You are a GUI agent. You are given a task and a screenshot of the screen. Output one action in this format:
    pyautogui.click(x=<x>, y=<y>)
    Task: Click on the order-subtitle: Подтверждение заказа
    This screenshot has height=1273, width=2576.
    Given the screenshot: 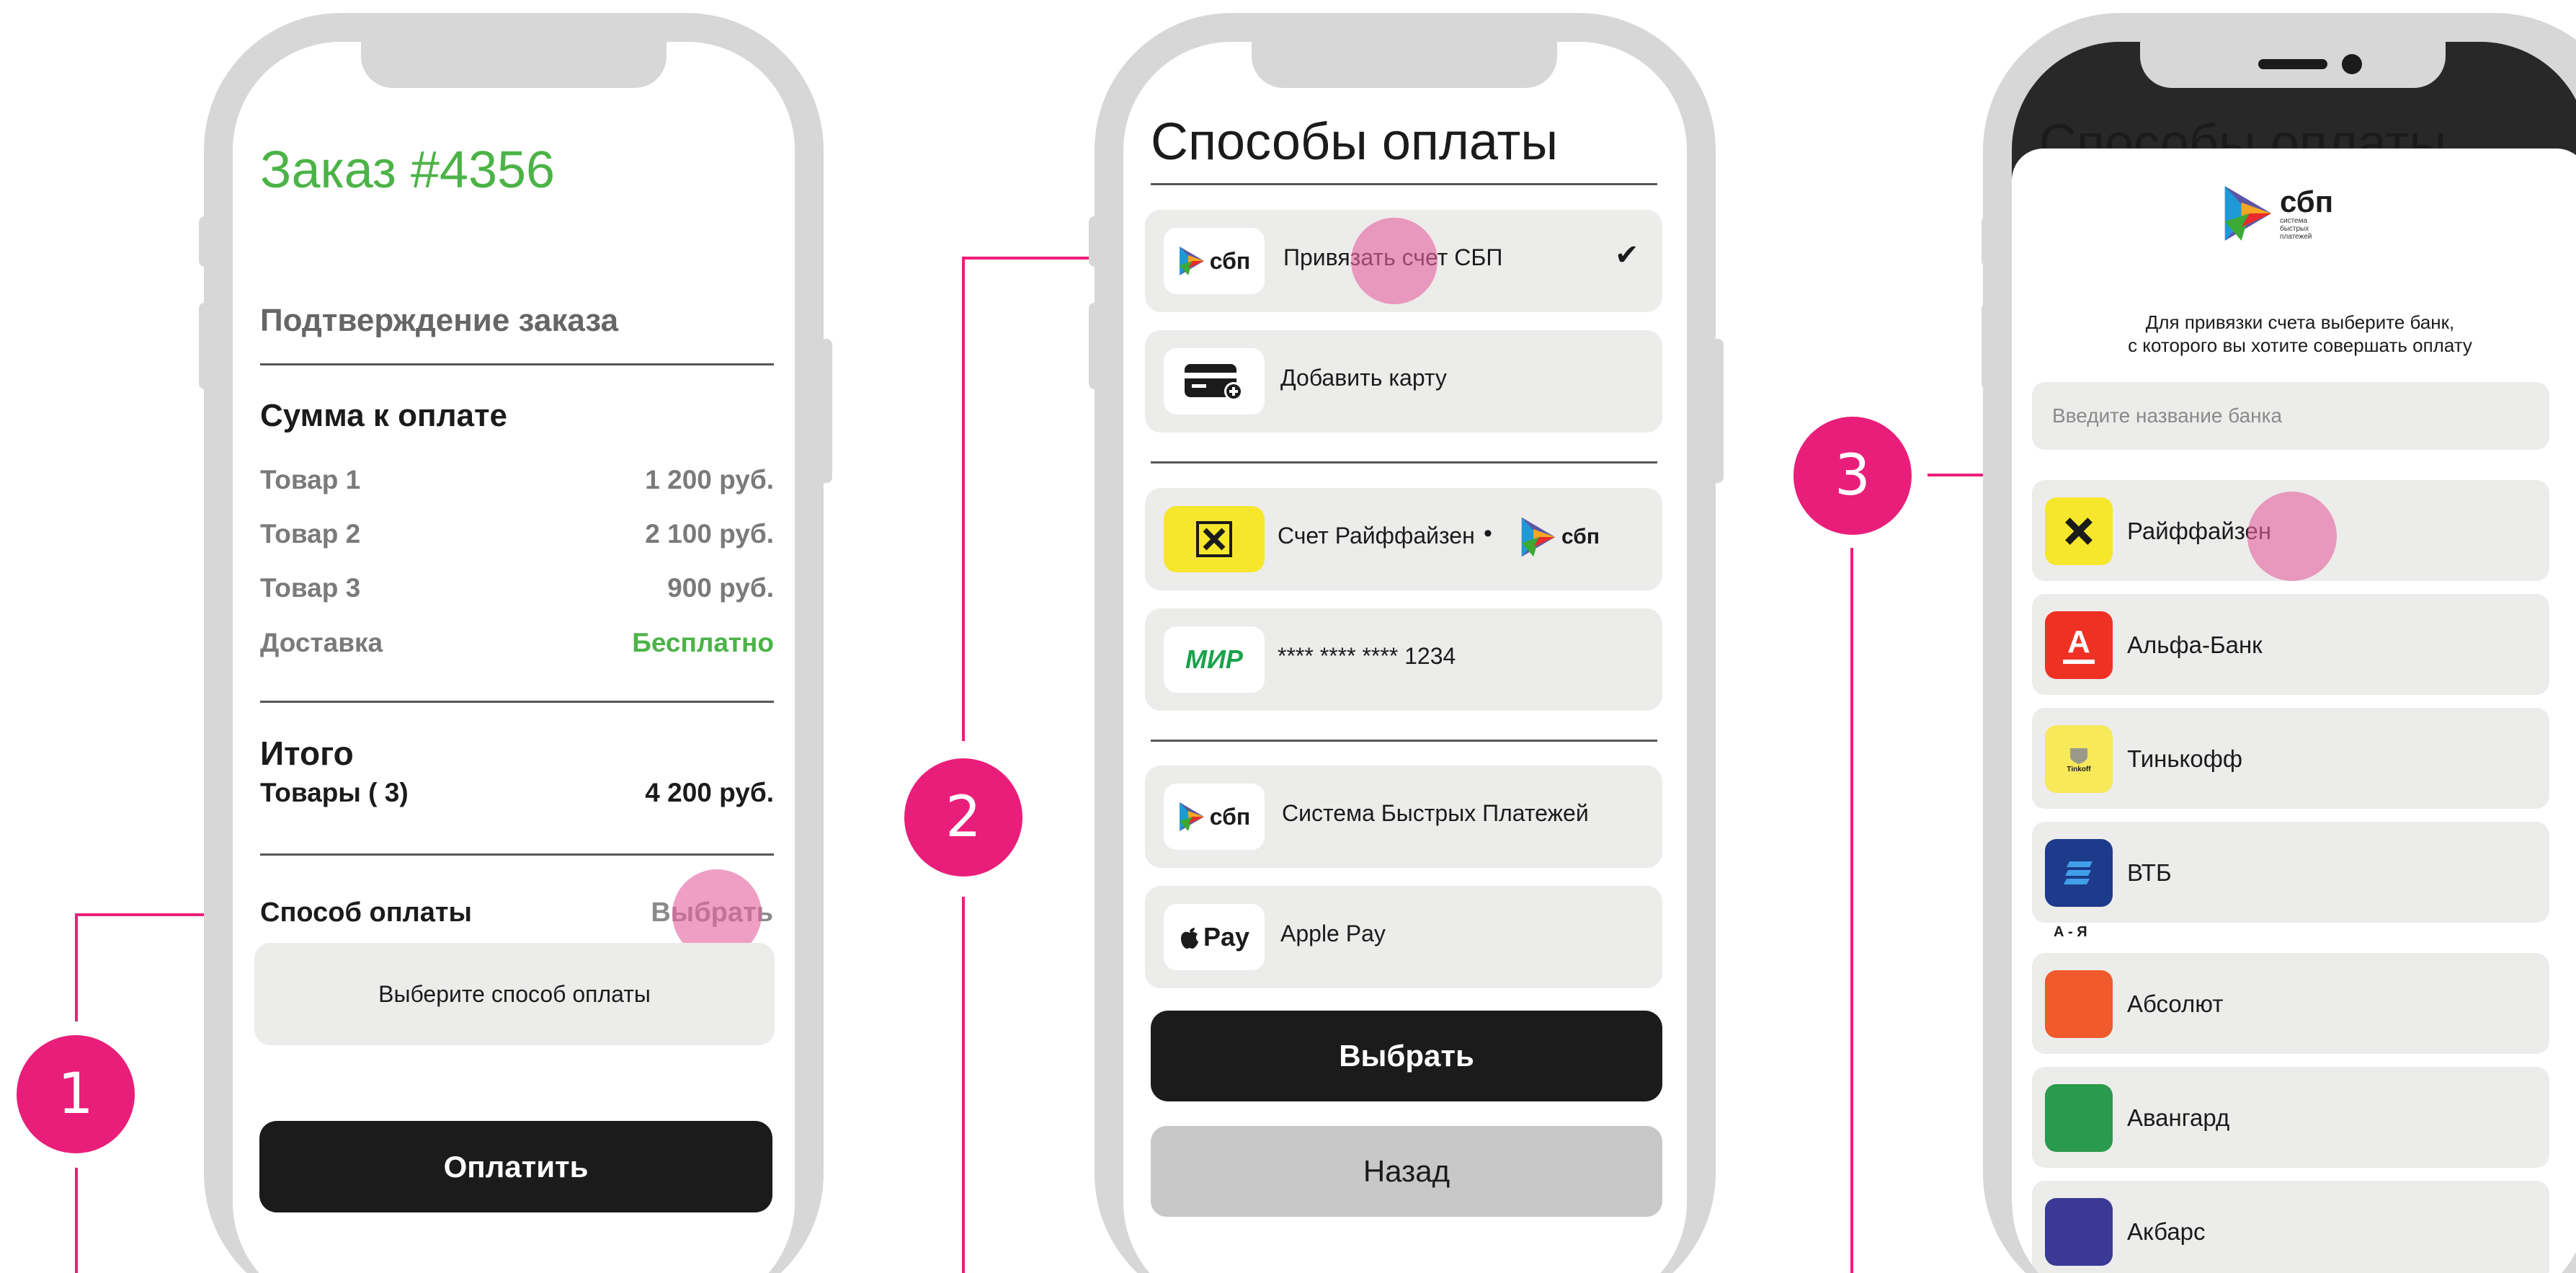 What is the action you would take?
    pyautogui.click(x=439, y=320)
    